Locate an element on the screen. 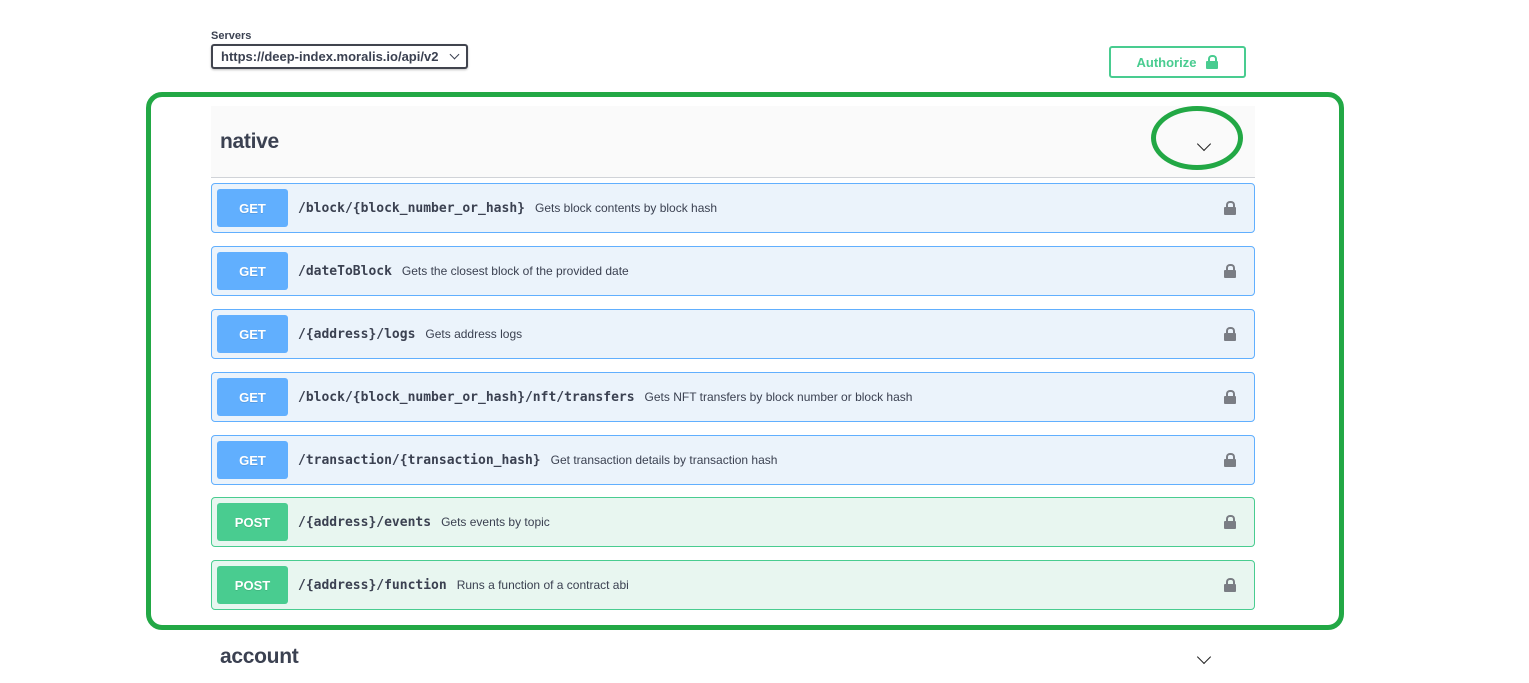 This screenshot has width=1529, height=683. operation-path: /{address}/function is located at coordinates (372, 585).